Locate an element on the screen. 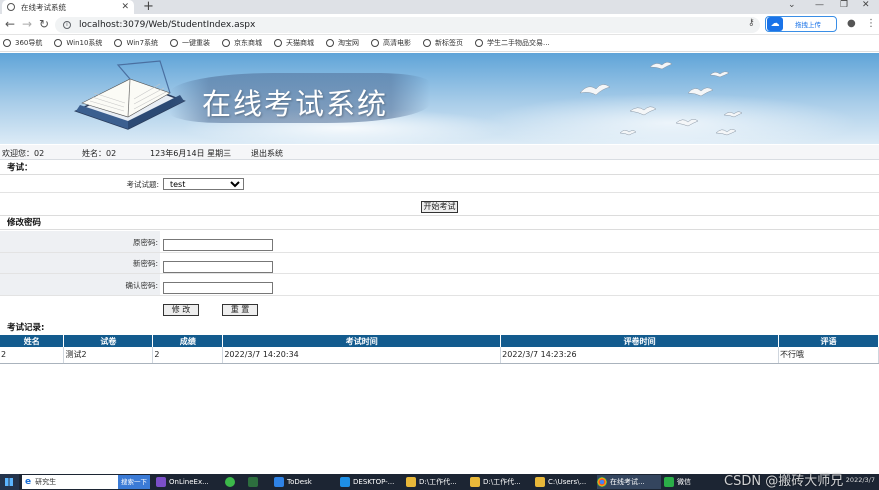 This screenshot has height=490, width=879. student-name: 姓名：02 is located at coordinates (99, 153).